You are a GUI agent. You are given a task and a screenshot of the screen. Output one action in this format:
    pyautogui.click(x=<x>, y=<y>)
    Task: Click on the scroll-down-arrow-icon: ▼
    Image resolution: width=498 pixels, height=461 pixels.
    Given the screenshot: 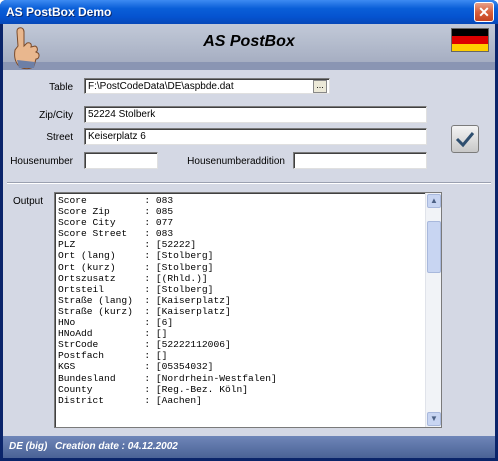 What is the action you would take?
    pyautogui.click(x=434, y=419)
    